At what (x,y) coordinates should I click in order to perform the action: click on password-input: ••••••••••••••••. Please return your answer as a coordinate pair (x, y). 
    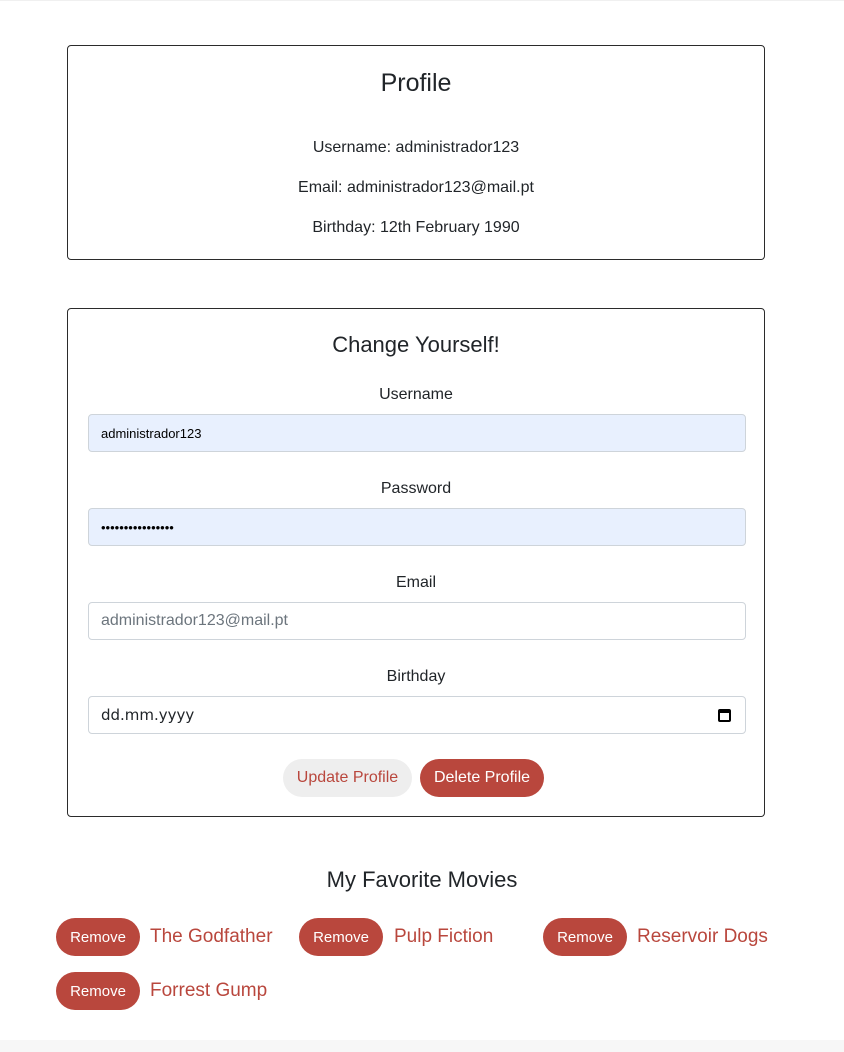
    Looking at the image, I should click on (417, 527).